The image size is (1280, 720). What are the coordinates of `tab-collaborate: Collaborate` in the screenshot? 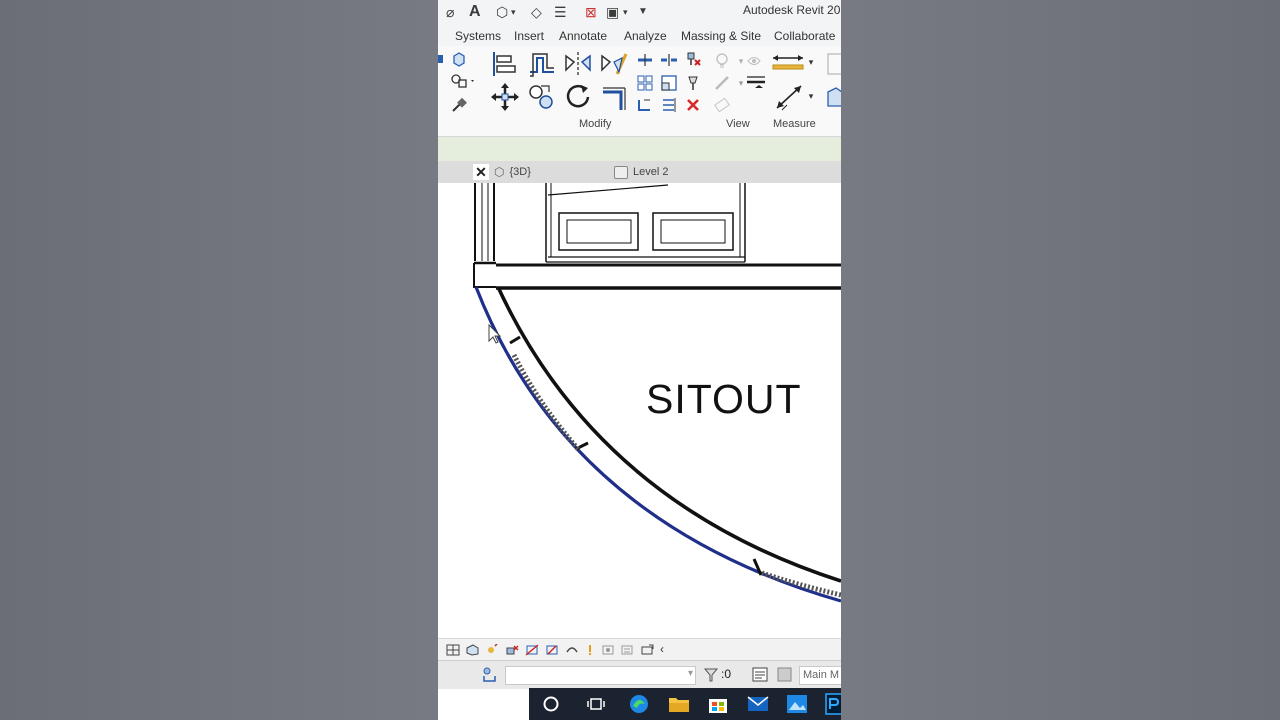 It's located at (804, 36).